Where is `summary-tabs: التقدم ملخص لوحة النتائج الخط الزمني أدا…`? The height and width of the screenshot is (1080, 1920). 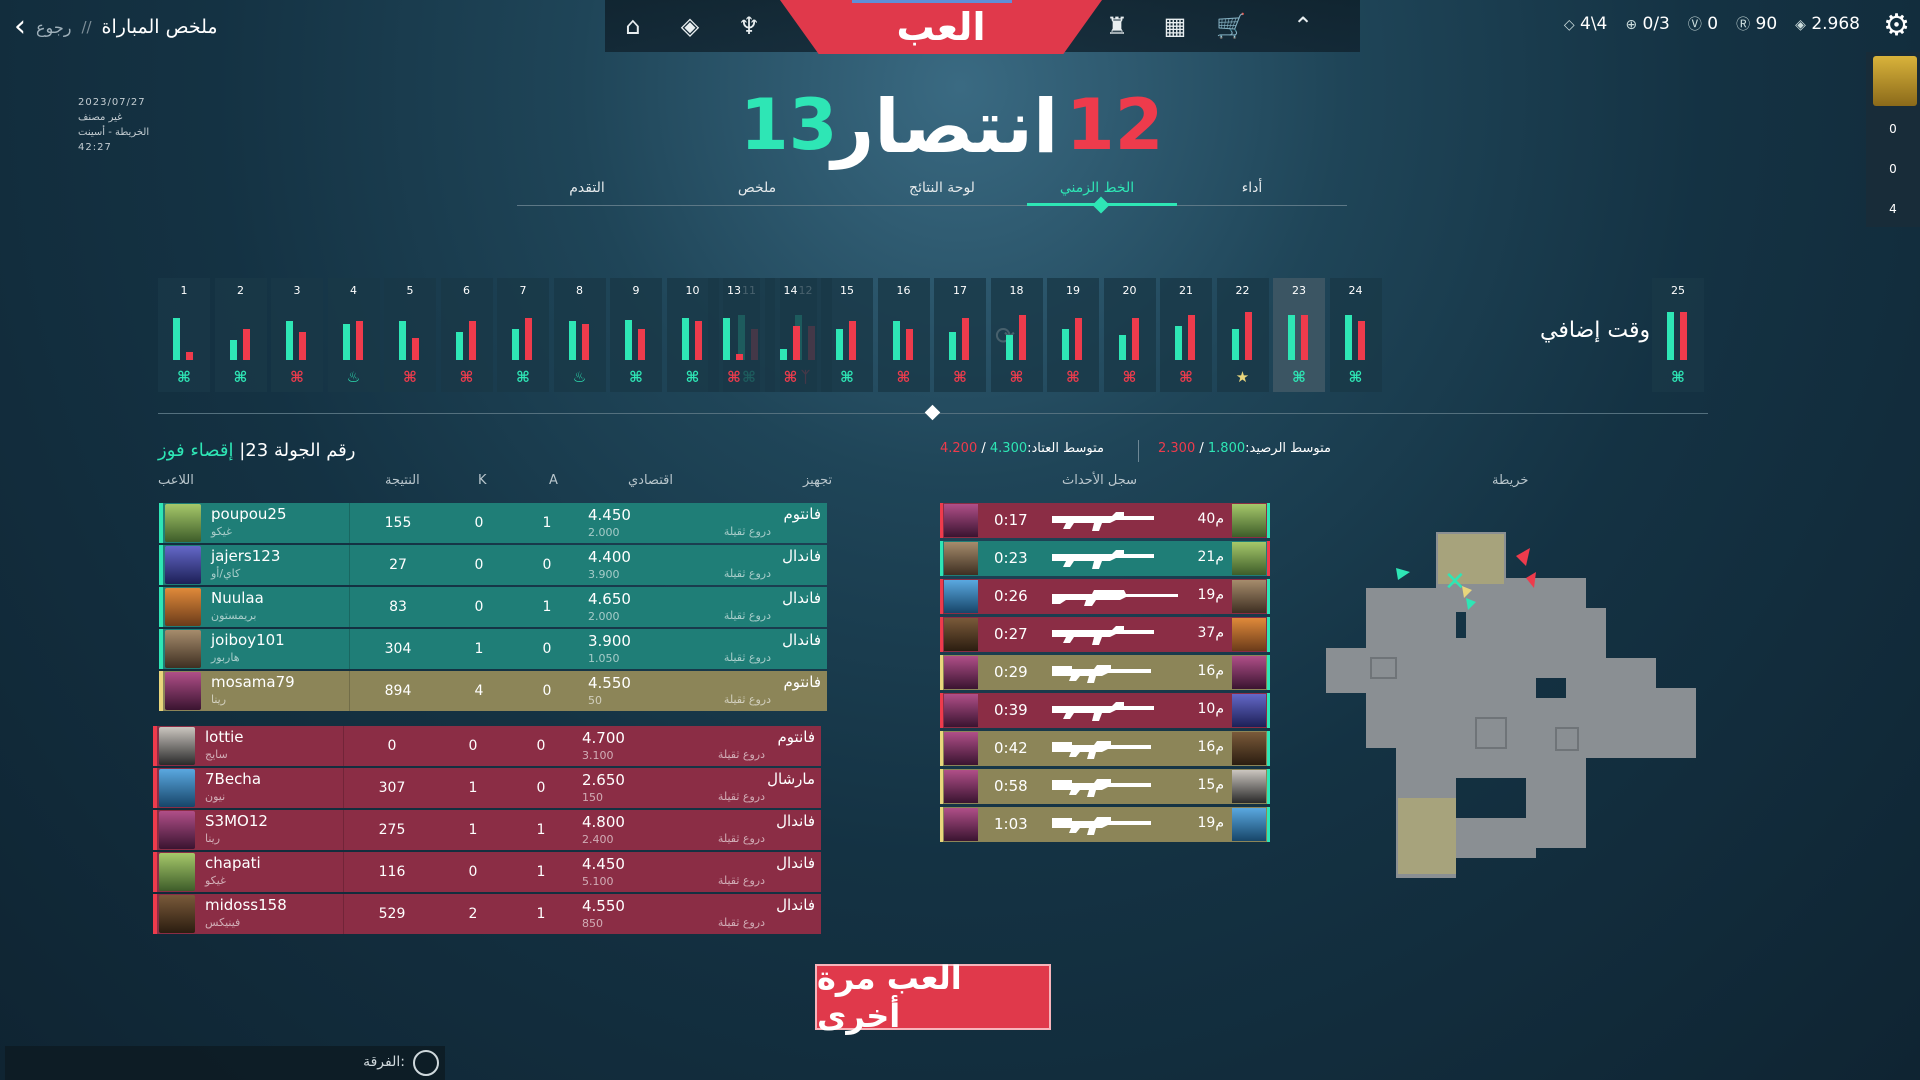 summary-tabs: التقدم ملخص لوحة النتائج الخط الزمني أدا… is located at coordinates (932, 192).